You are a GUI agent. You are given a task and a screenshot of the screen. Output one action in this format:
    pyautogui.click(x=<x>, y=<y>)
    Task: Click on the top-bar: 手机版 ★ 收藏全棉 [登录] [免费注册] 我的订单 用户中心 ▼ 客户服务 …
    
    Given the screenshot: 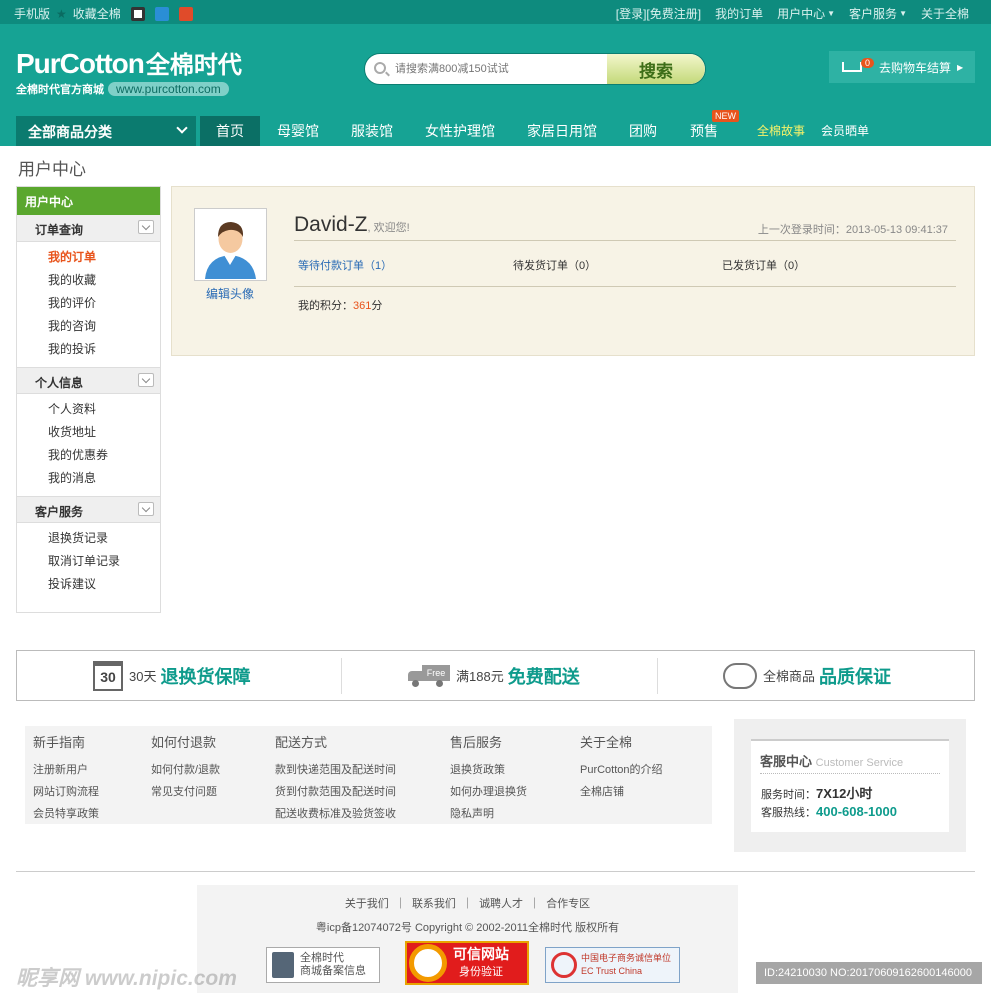 What is the action you would take?
    pyautogui.click(x=495, y=12)
    